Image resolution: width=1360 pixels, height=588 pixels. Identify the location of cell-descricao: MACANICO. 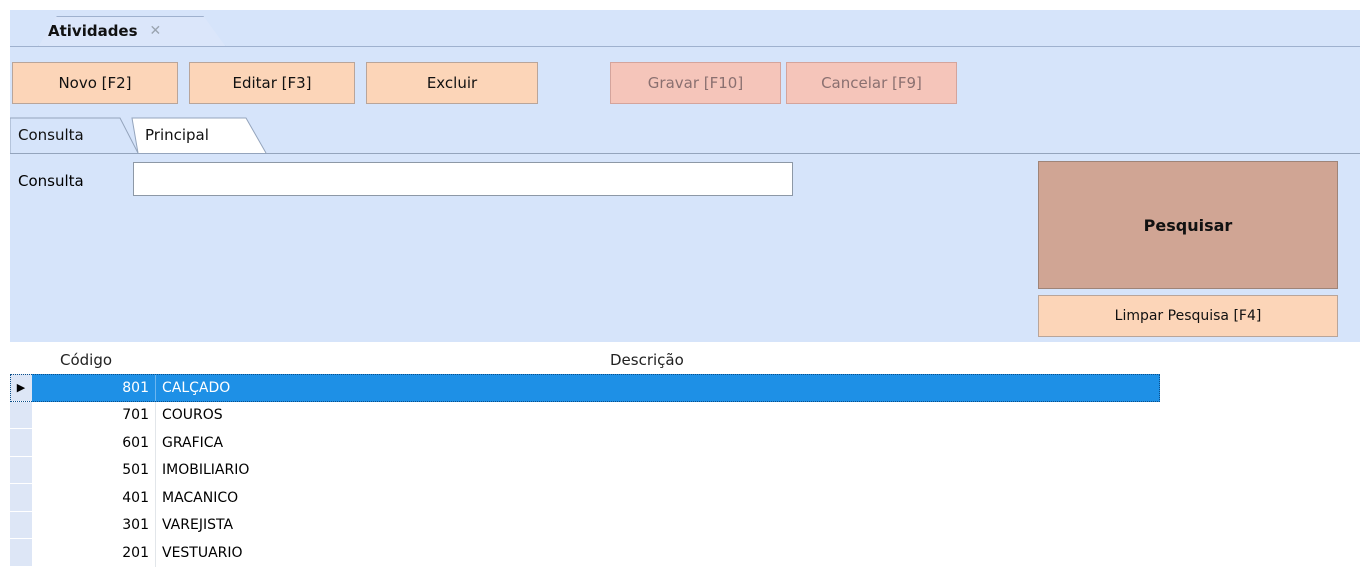
(658, 498).